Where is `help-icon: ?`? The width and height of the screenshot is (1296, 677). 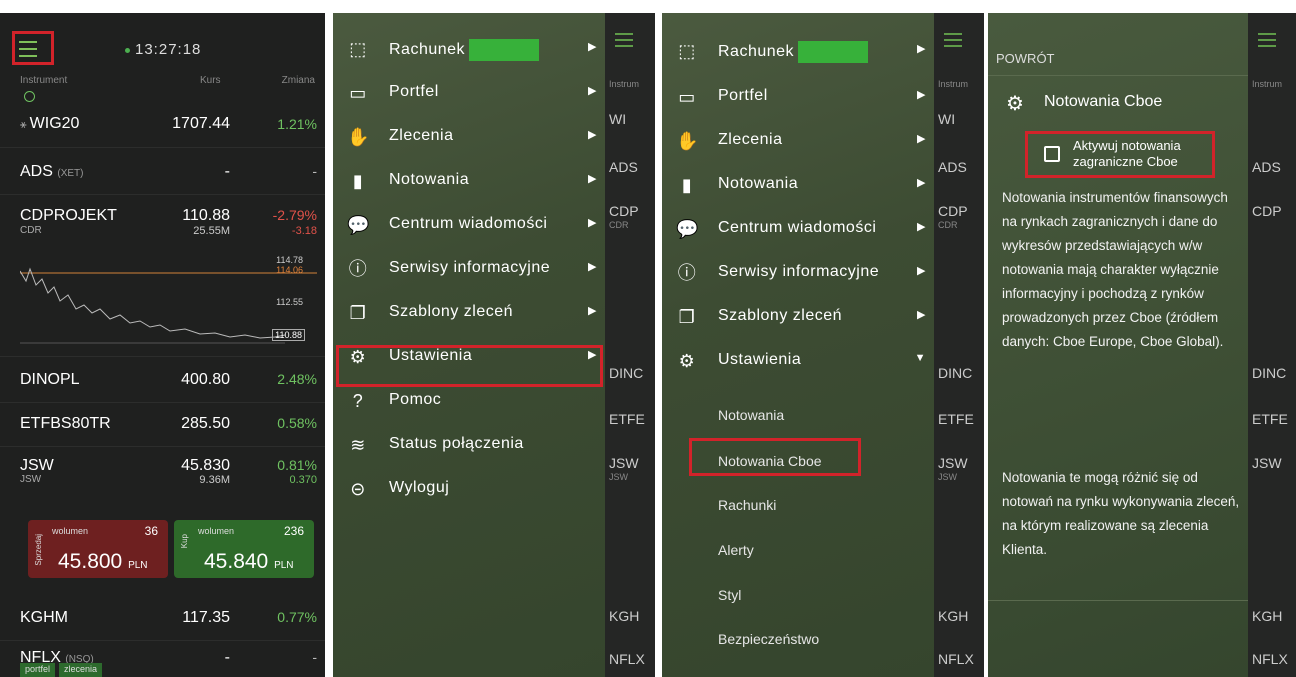 help-icon: ? is located at coordinates (358, 401).